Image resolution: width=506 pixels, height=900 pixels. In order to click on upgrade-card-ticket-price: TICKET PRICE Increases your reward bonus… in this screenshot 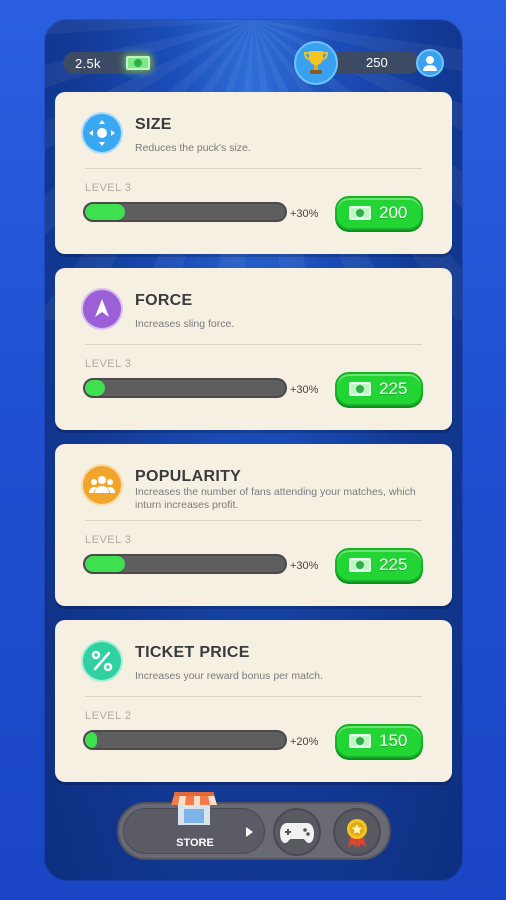, I will do `click(253, 701)`.